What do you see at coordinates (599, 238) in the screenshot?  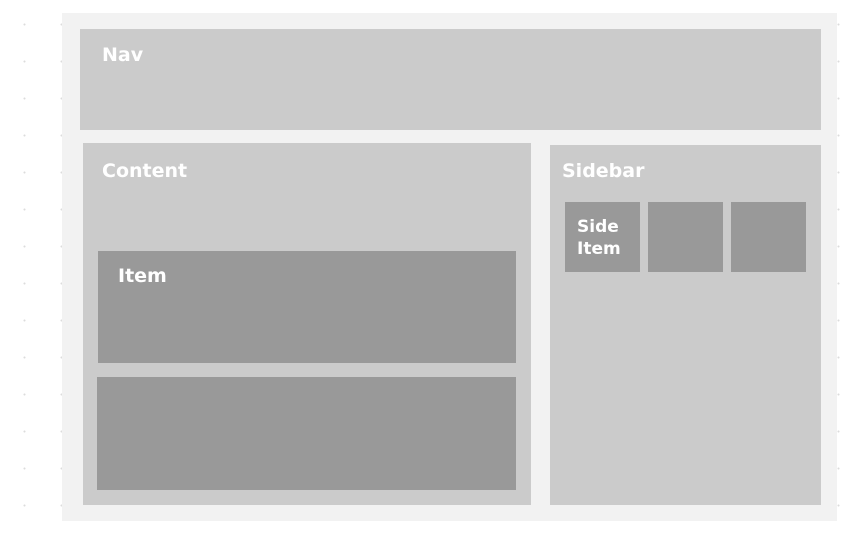 I see `sidebar-item-1-label: Side Item` at bounding box center [599, 238].